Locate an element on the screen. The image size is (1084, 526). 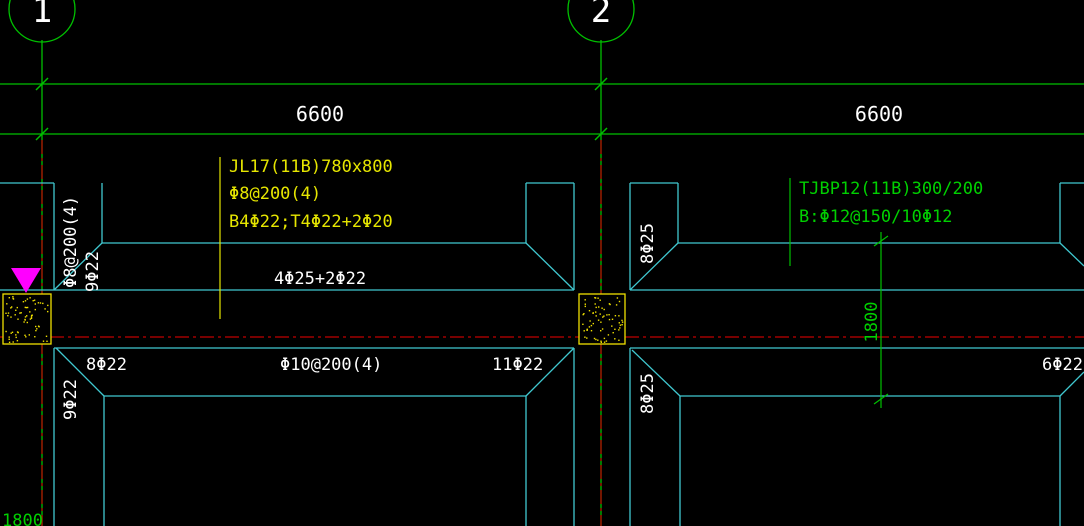
slab-reinf-label: B:Φ12@150/10Φ12 is located at coordinates (876, 217).